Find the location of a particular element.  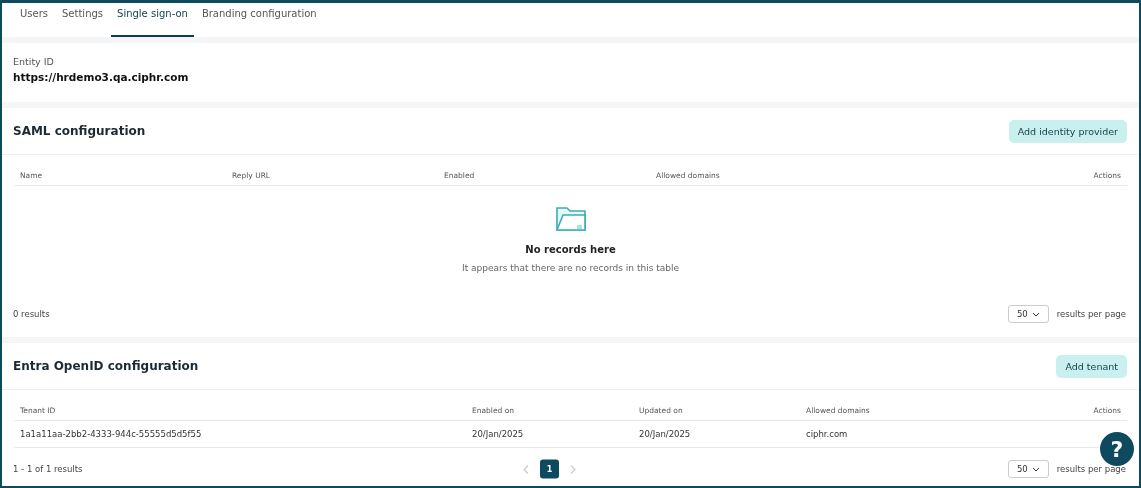

next-page-icon is located at coordinates (573, 469).